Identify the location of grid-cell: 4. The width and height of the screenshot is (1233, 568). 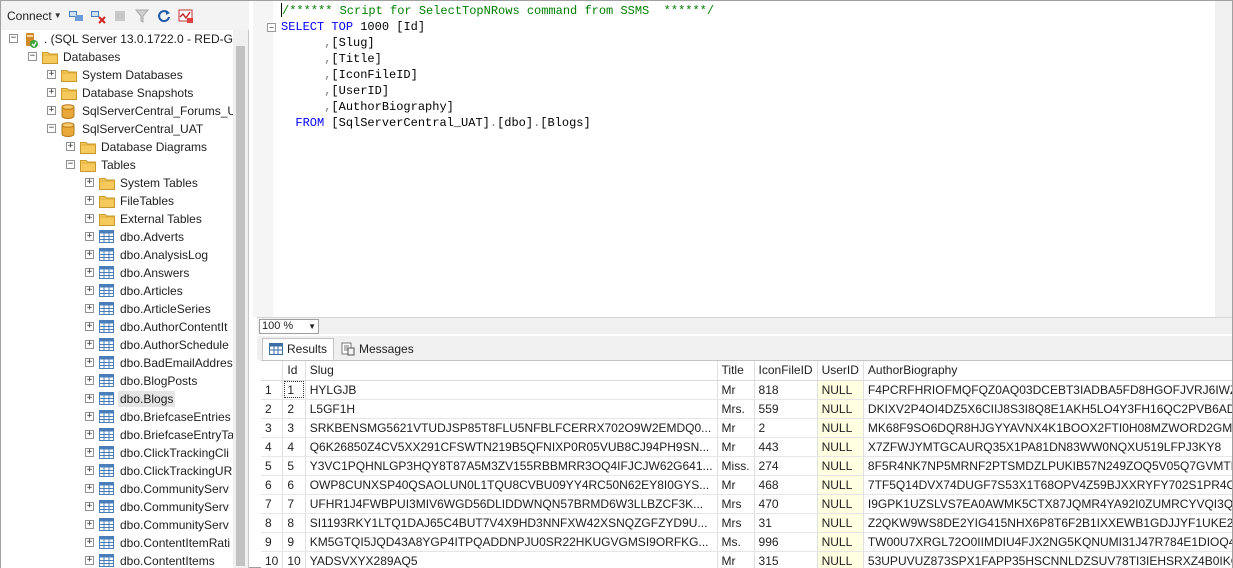
(294, 447).